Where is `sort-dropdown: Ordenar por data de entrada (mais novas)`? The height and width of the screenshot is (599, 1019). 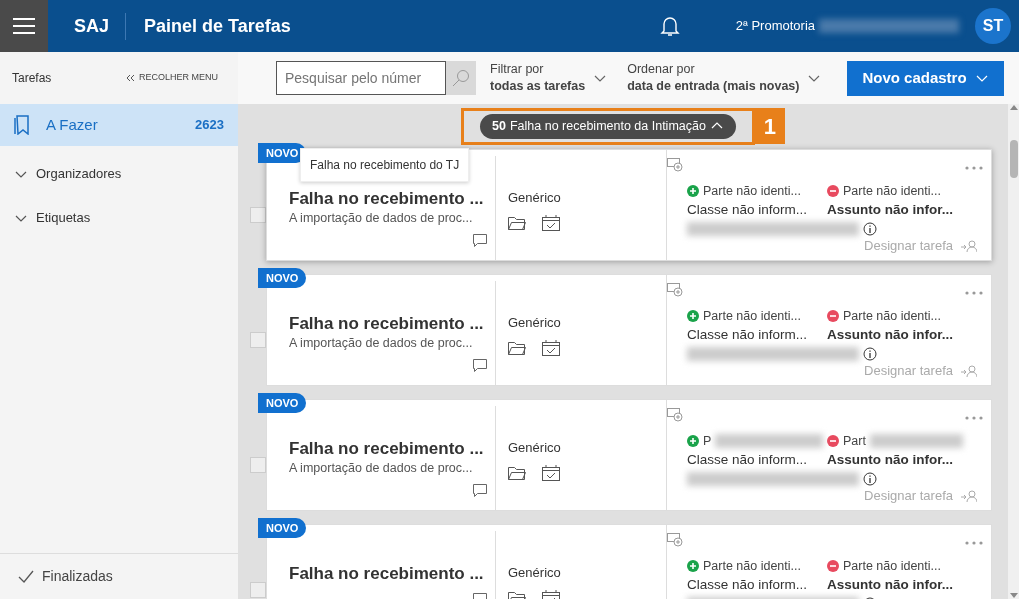
sort-dropdown: Ordenar por data de entrada (mais novas) is located at coordinates (724, 78).